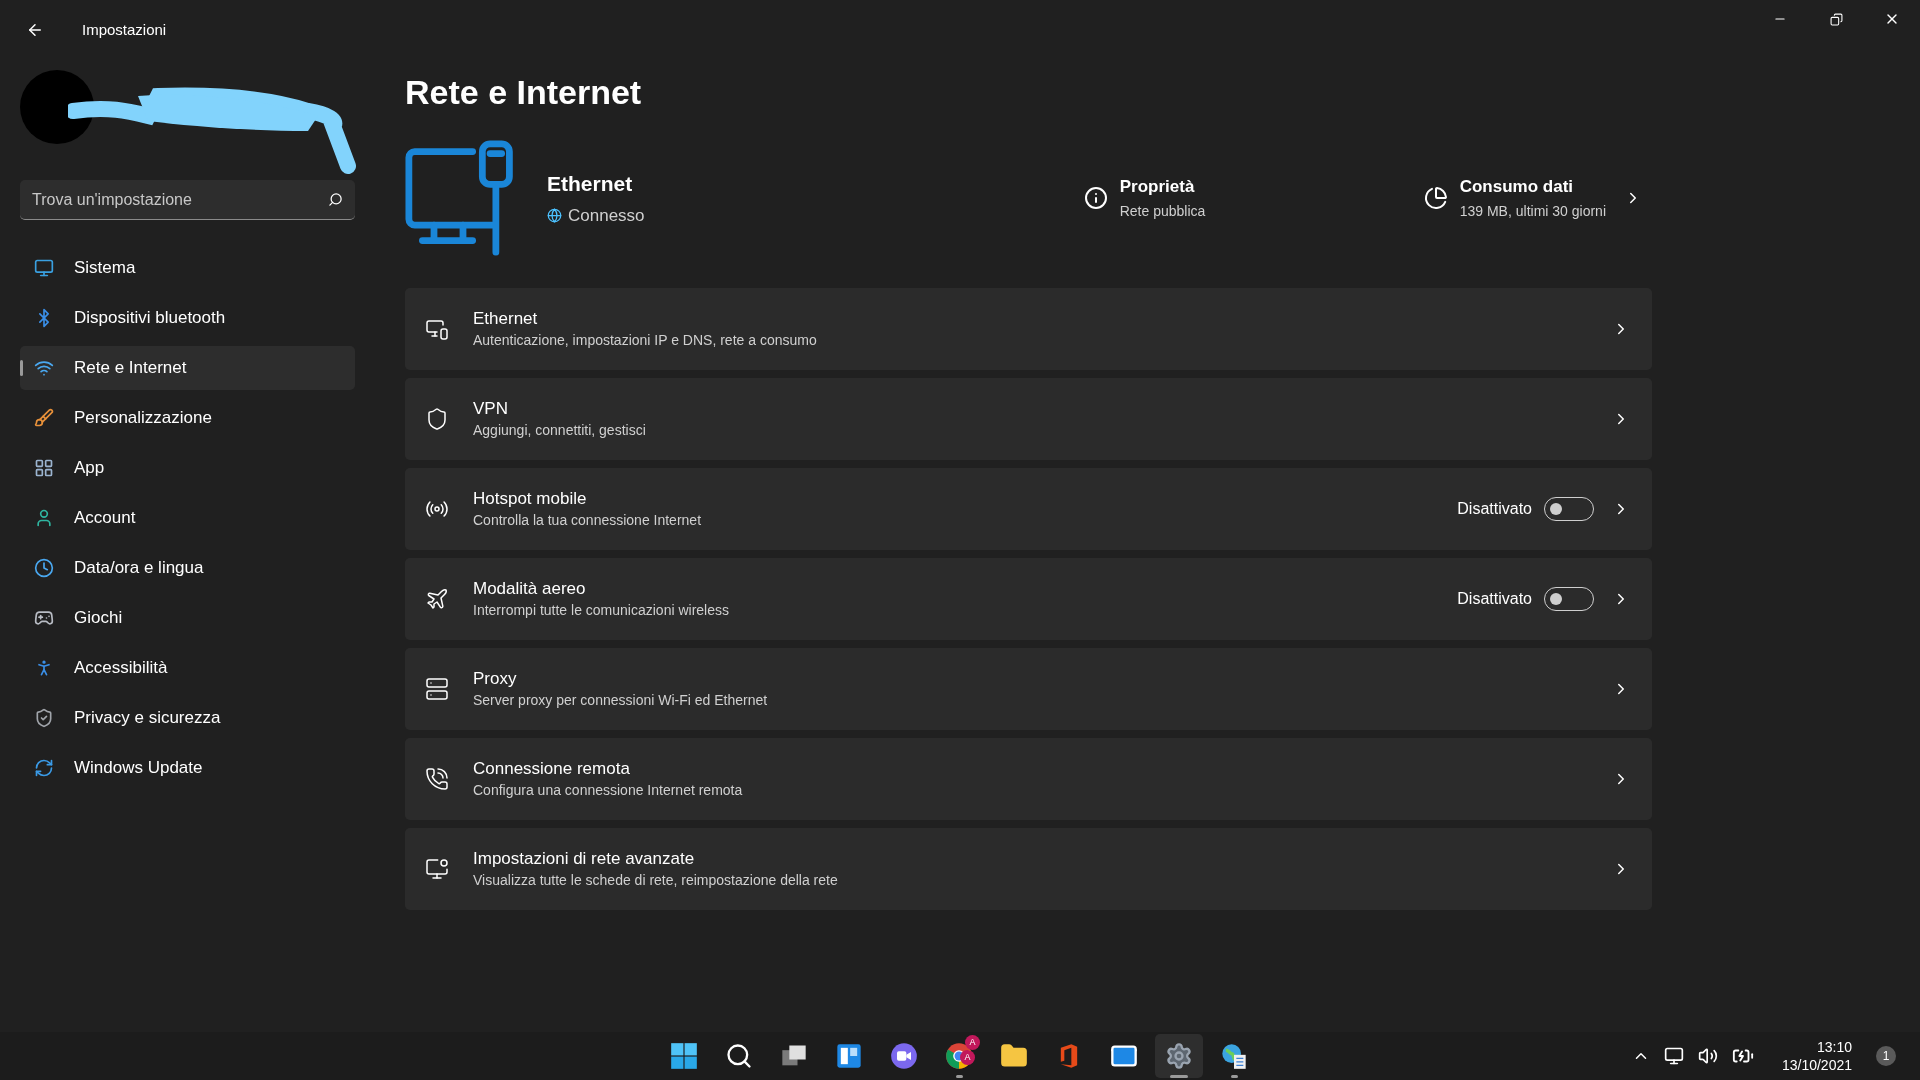 This screenshot has width=1920, height=1080. What do you see at coordinates (187, 268) in the screenshot?
I see `sidebar-item: Sistema` at bounding box center [187, 268].